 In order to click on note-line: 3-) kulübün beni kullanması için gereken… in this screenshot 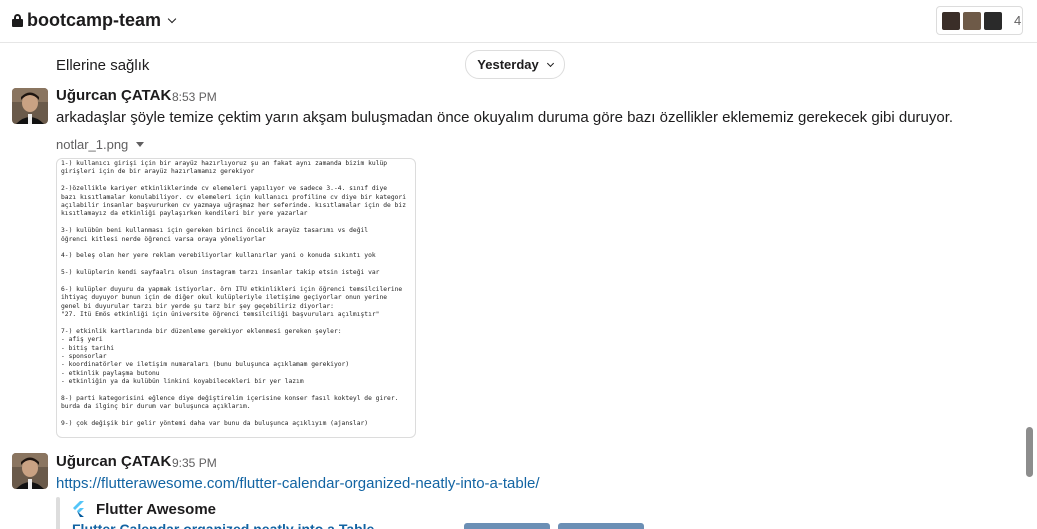, I will do `click(215, 231)`.